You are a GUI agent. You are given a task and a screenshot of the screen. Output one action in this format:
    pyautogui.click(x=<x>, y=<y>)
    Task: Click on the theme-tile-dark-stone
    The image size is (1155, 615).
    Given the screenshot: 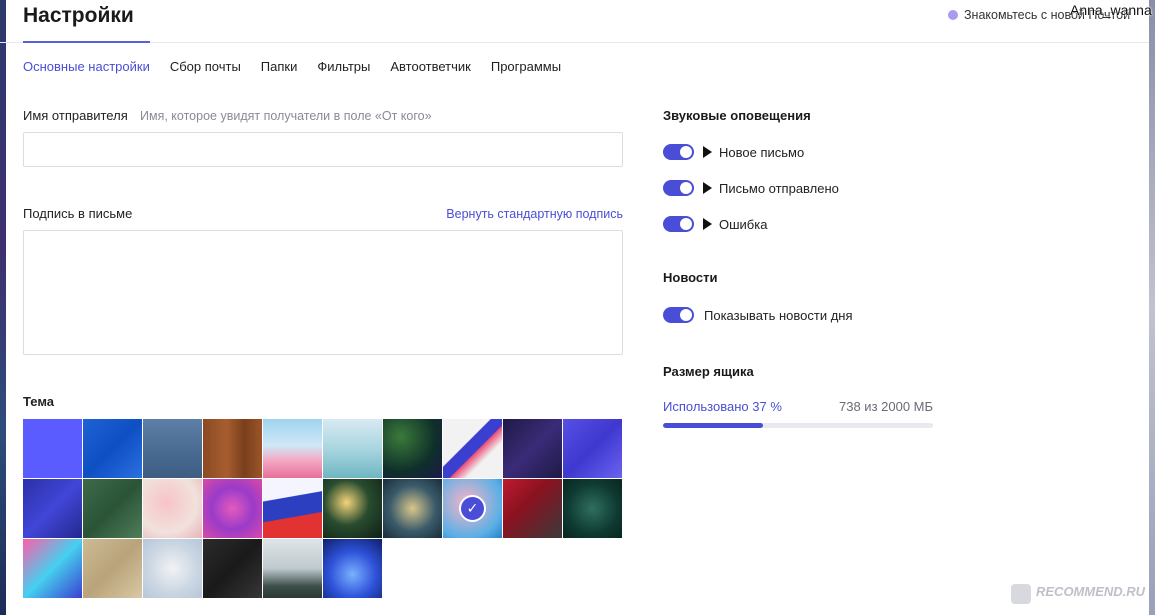 What is the action you would take?
    pyautogui.click(x=232, y=568)
    